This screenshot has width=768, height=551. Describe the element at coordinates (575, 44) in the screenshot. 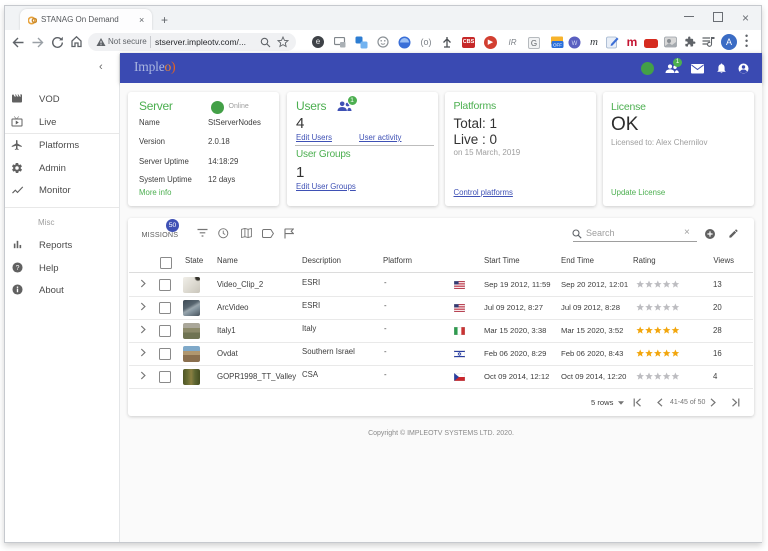

I see `svg-text: W` at that location.